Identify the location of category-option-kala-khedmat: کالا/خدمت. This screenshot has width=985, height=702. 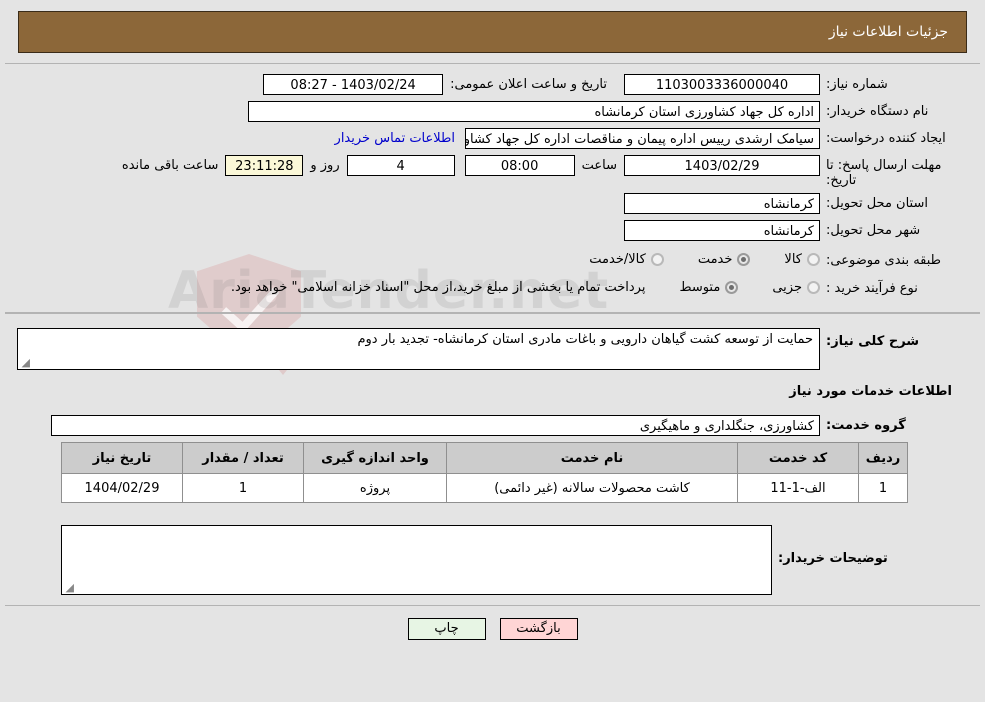
(626, 259).